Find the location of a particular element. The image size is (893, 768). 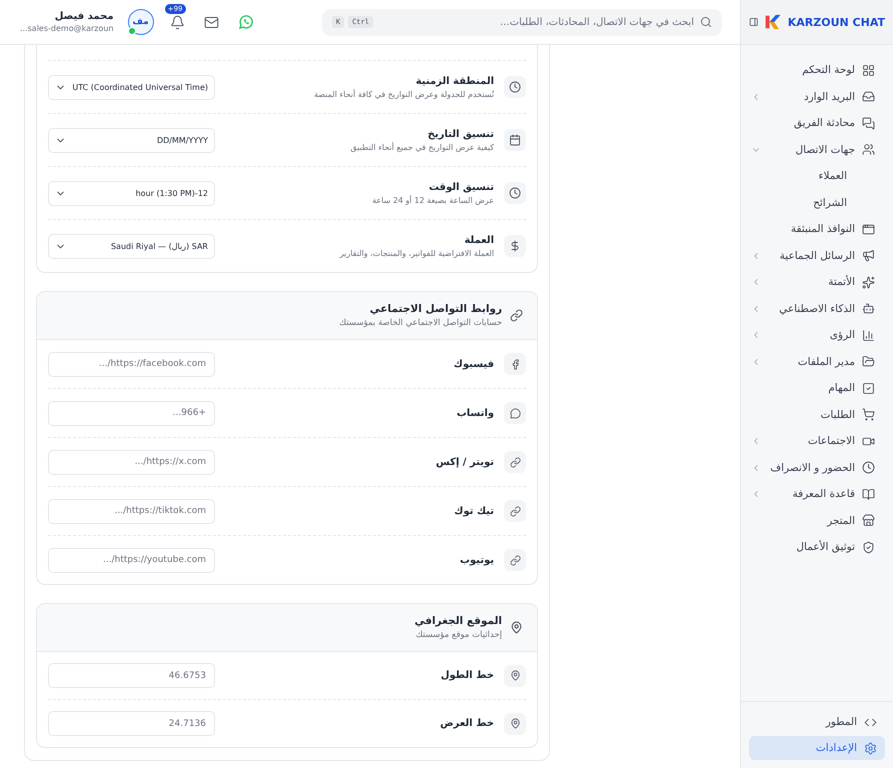

settings-icon is located at coordinates (870, 748).